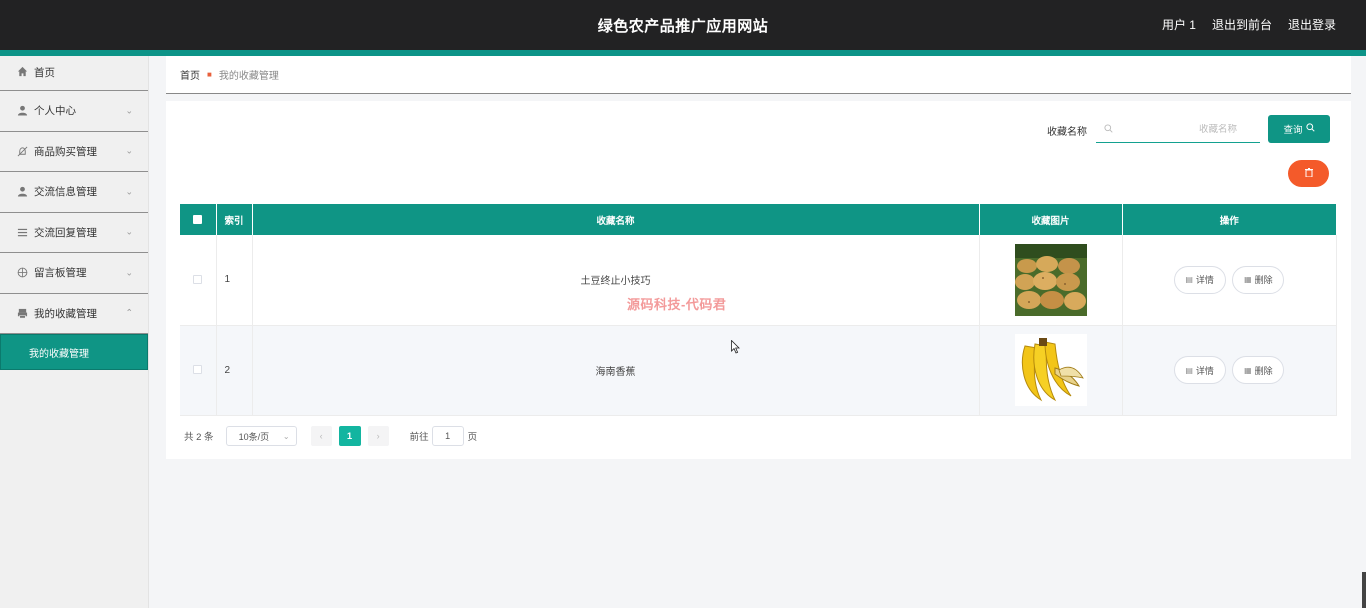 This screenshot has width=1366, height=608. I want to click on current-user-link: 用户 1, so click(1179, 24).